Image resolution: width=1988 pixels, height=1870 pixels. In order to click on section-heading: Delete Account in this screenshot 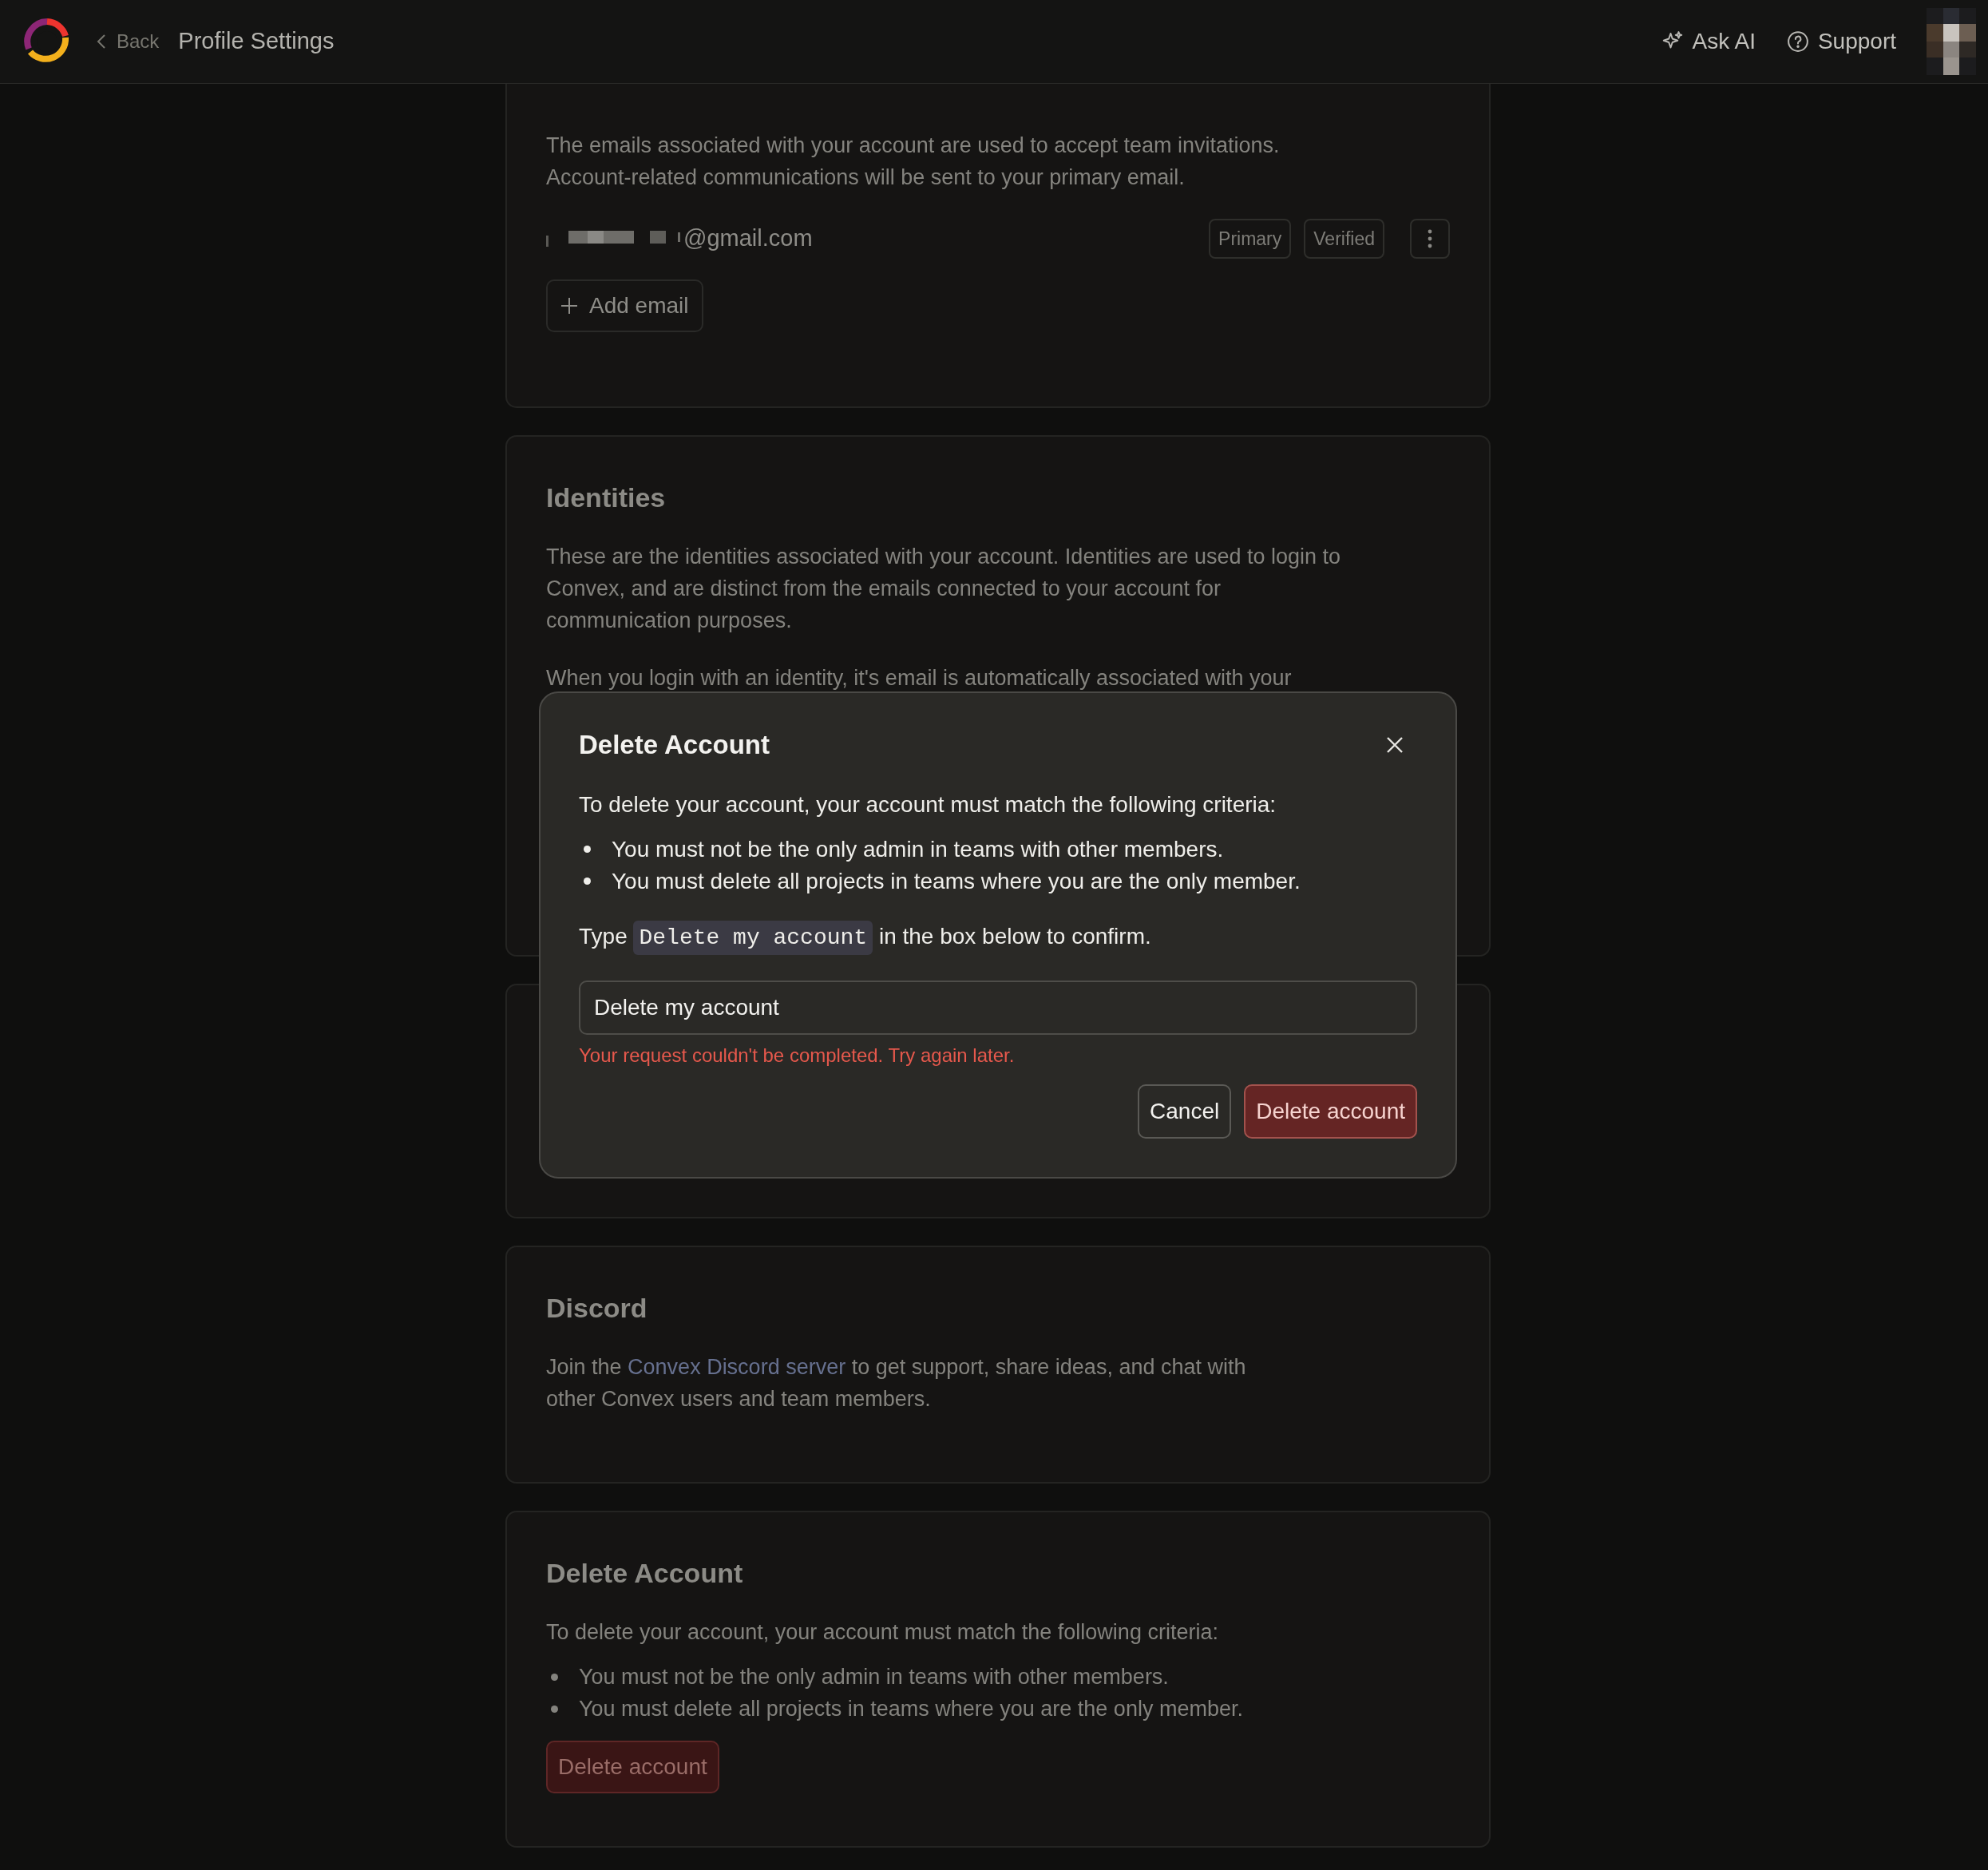, I will do `click(645, 1573)`.